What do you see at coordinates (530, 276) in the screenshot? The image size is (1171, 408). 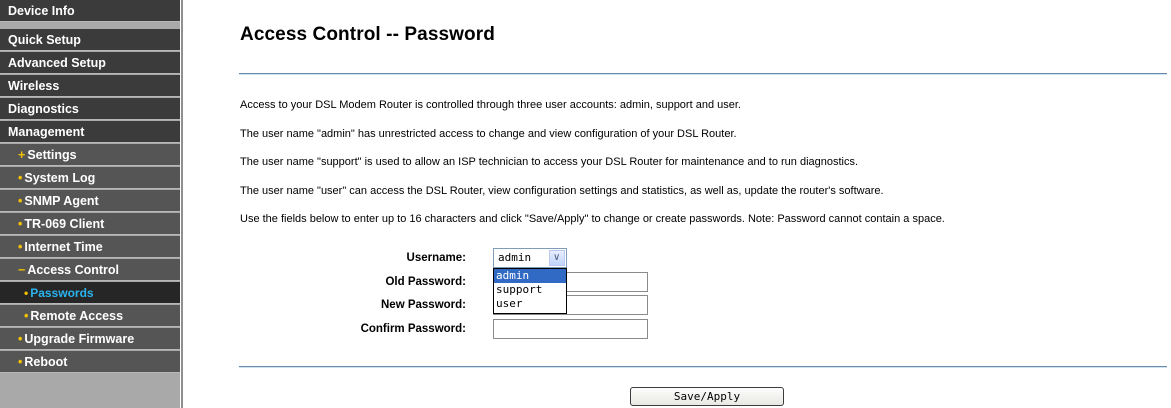 I see `username-option-admin: admin` at bounding box center [530, 276].